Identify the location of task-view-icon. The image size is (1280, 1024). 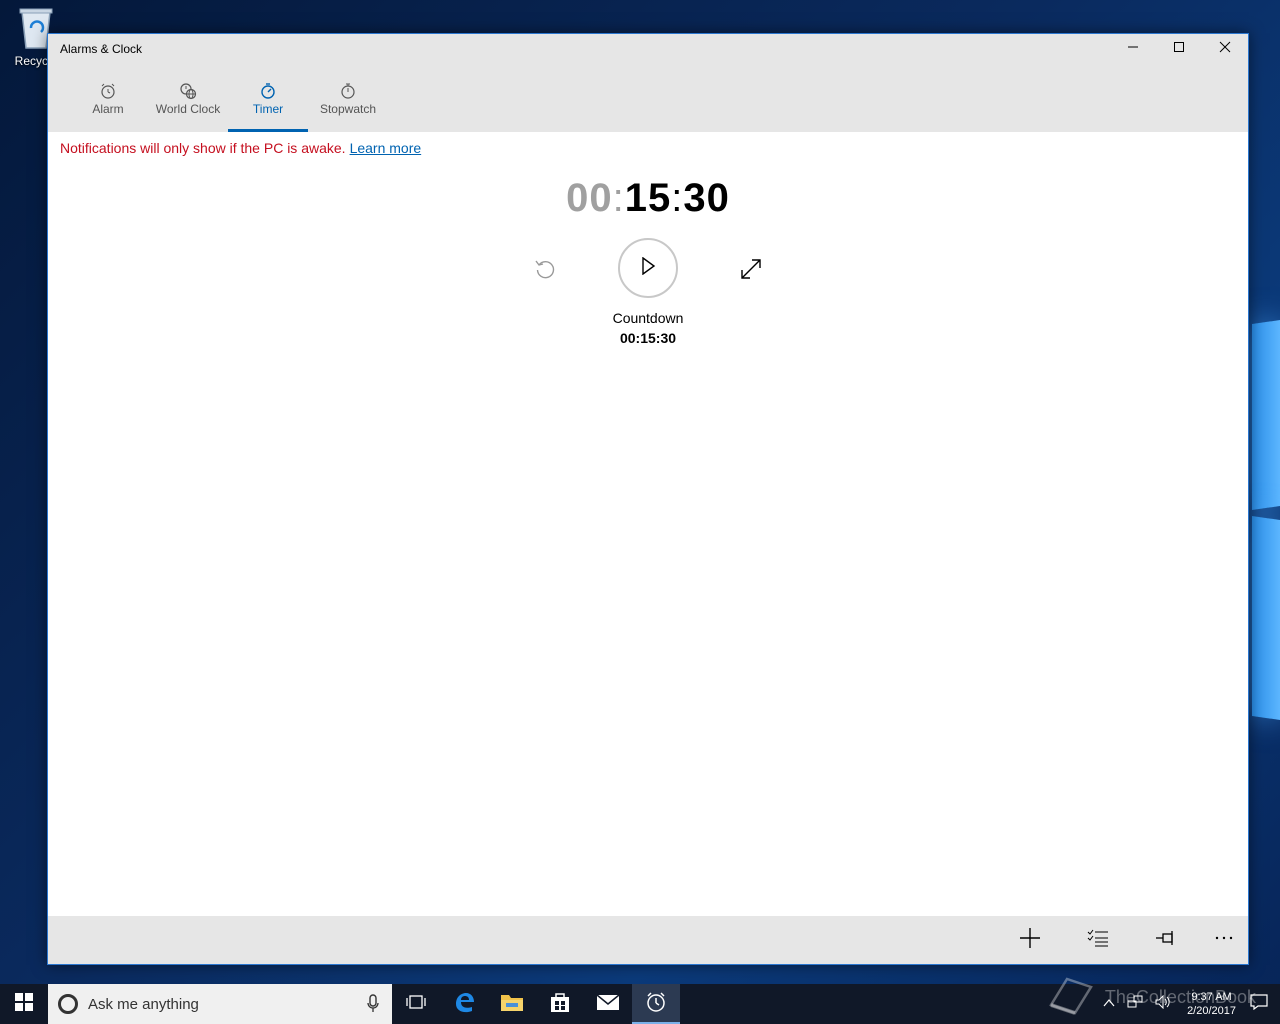
(416, 1004).